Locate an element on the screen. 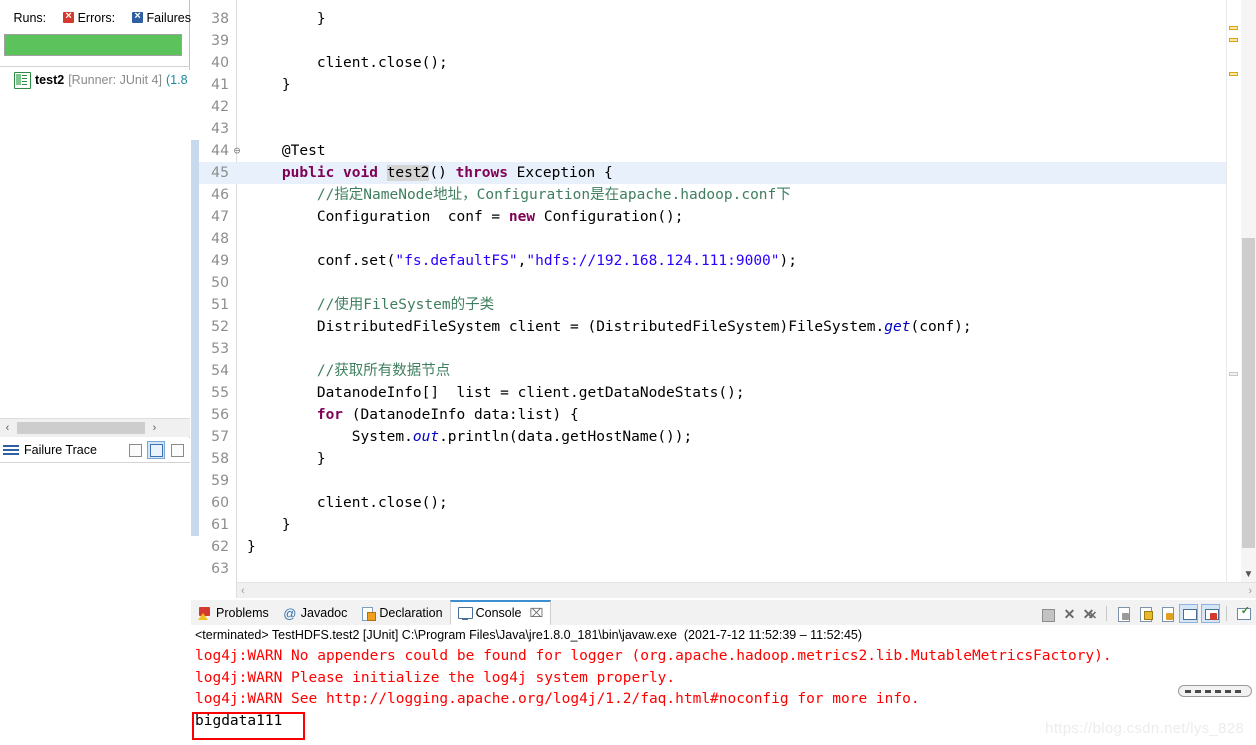 The height and width of the screenshot is (745, 1256). code-line: 63 is located at coordinates (723, 569).